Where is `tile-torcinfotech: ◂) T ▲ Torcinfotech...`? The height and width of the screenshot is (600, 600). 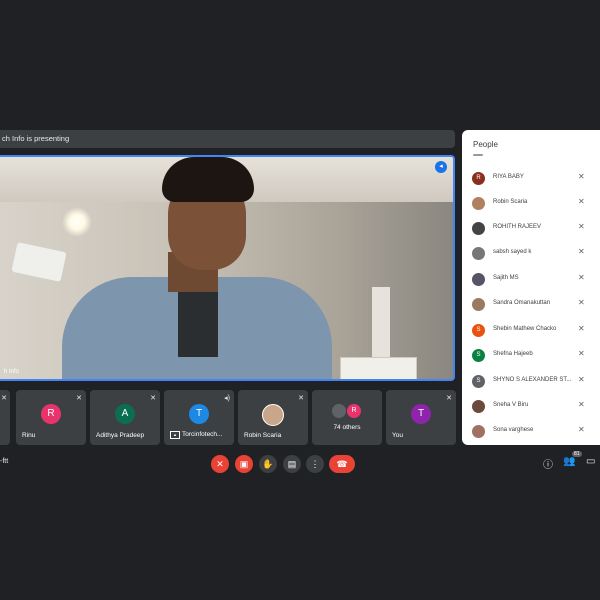
tile-torcinfotech: ◂) T ▲ Torcinfotech... is located at coordinates (199, 417).